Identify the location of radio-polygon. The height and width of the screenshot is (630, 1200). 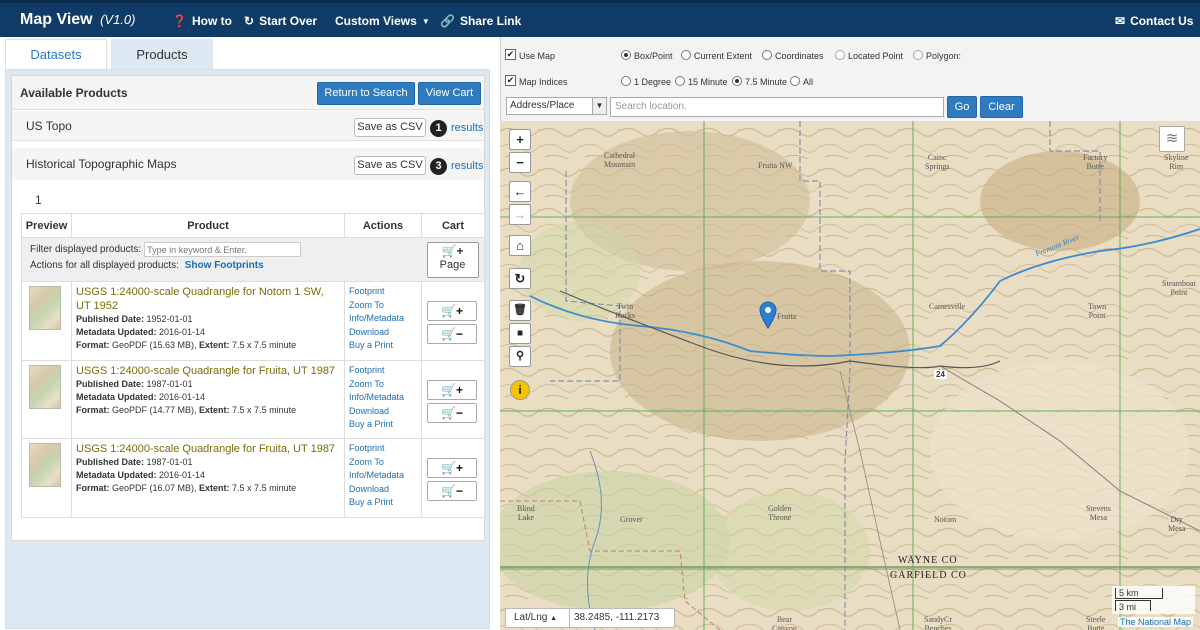
(918, 55).